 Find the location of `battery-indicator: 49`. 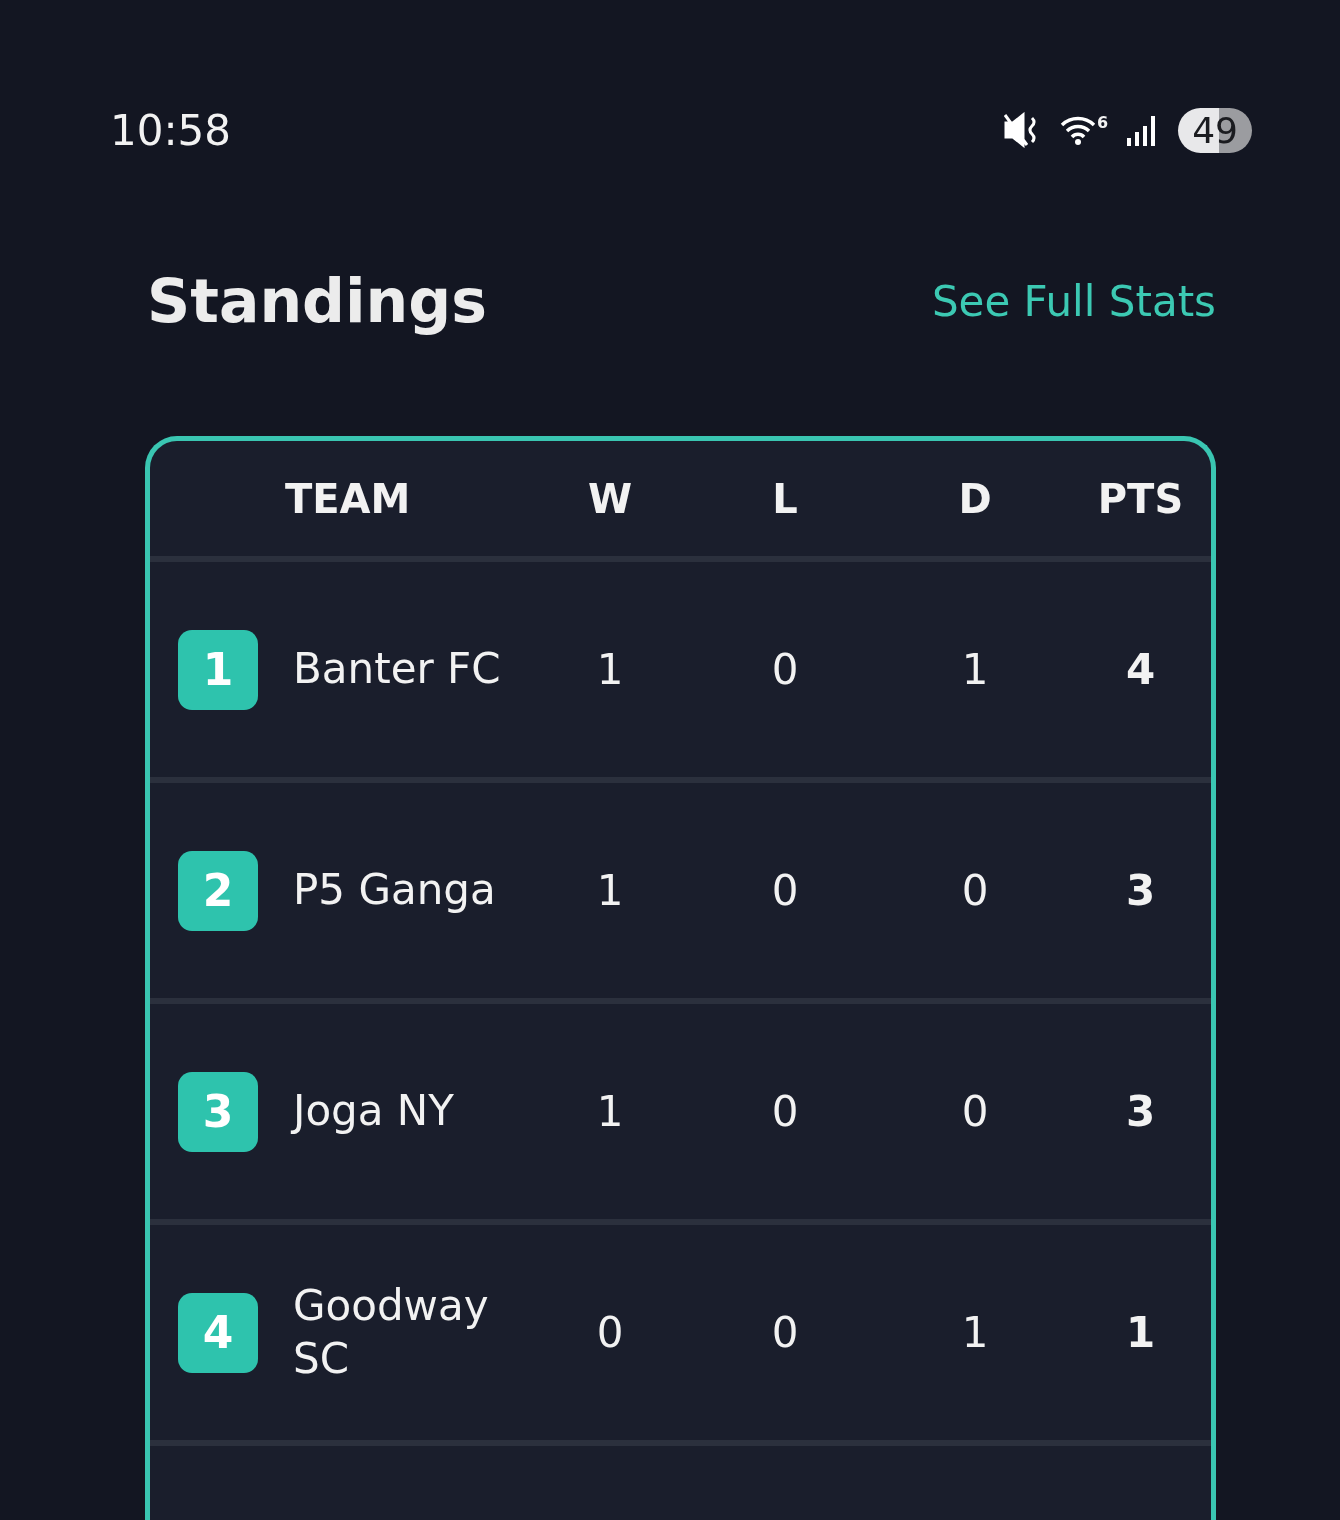

battery-indicator: 49 is located at coordinates (1215, 130).